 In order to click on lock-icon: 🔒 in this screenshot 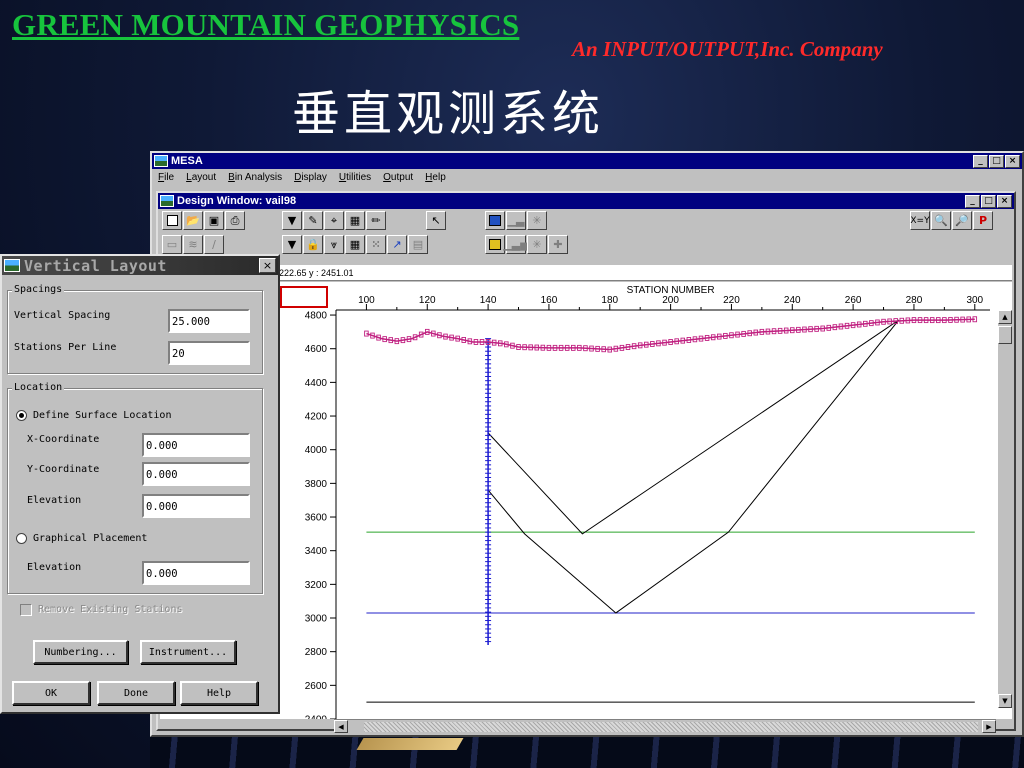, I will do `click(313, 244)`.